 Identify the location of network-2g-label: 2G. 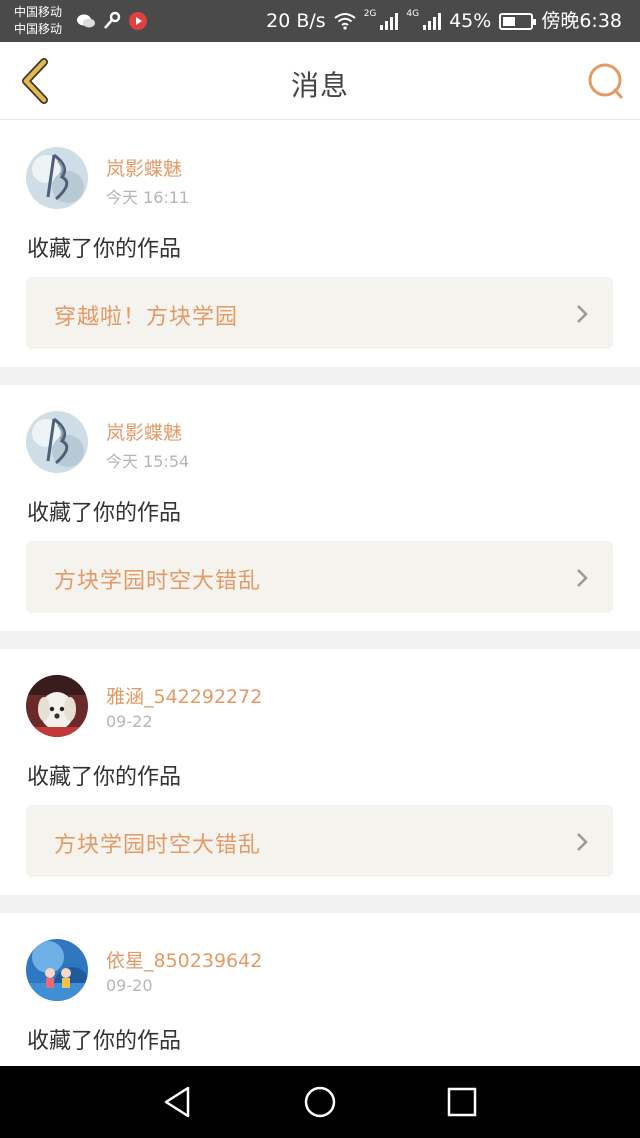
(370, 14).